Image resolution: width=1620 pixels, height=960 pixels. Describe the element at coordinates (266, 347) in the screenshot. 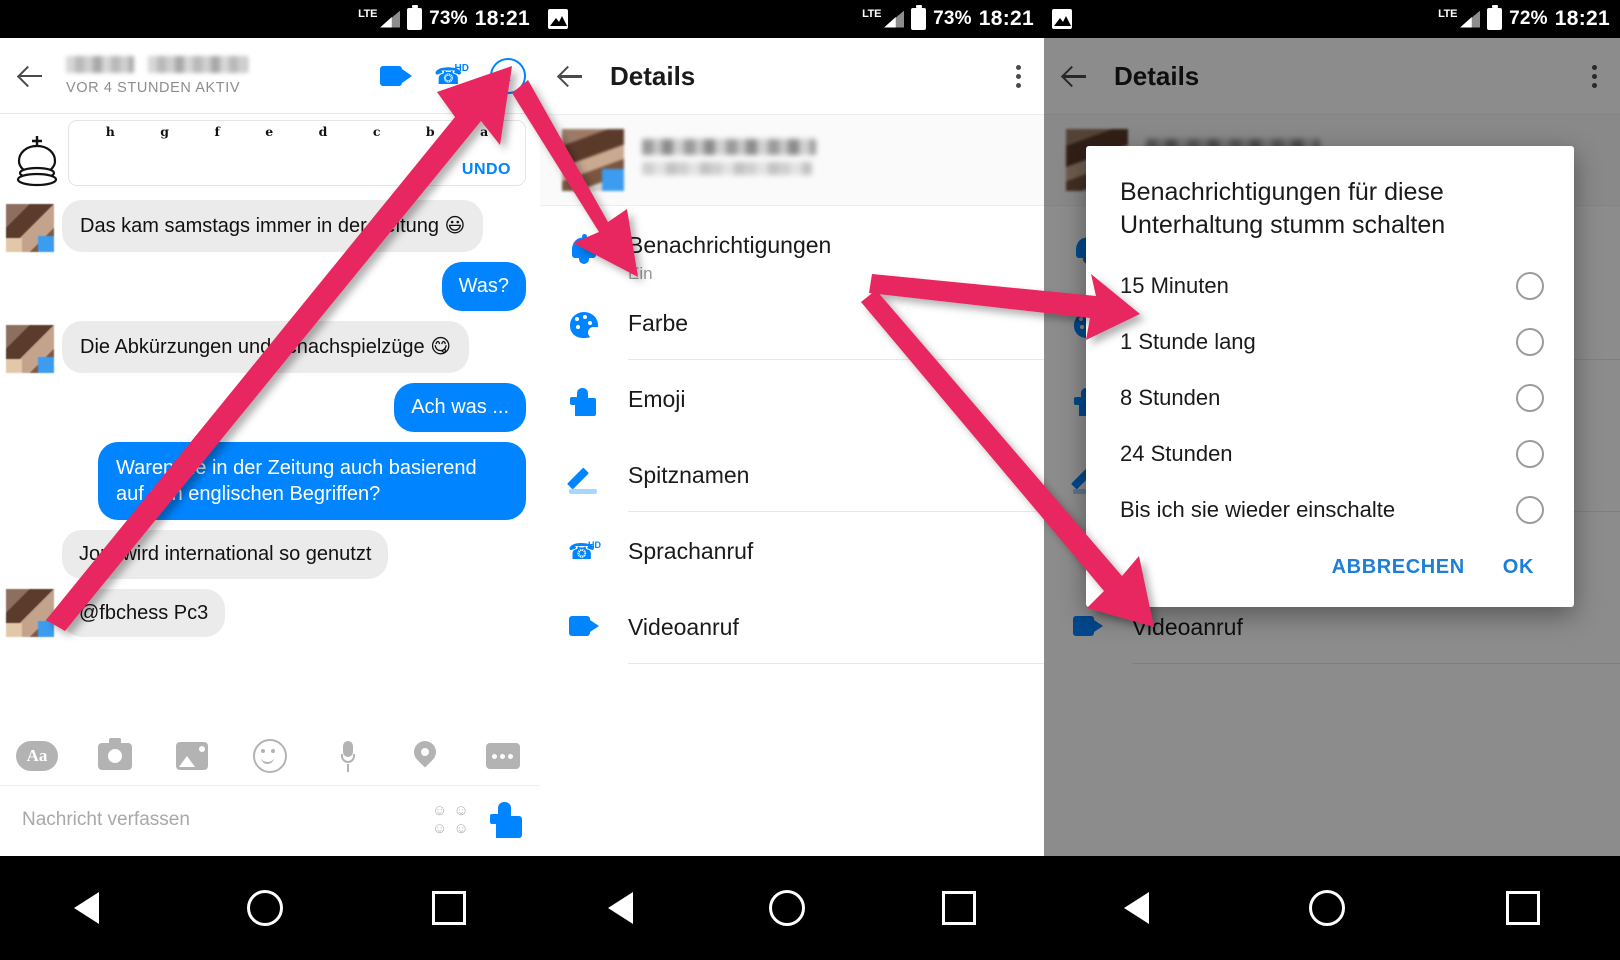

I see `message-bubble: Die Abkürzungen und schachspielzüge 😋` at that location.